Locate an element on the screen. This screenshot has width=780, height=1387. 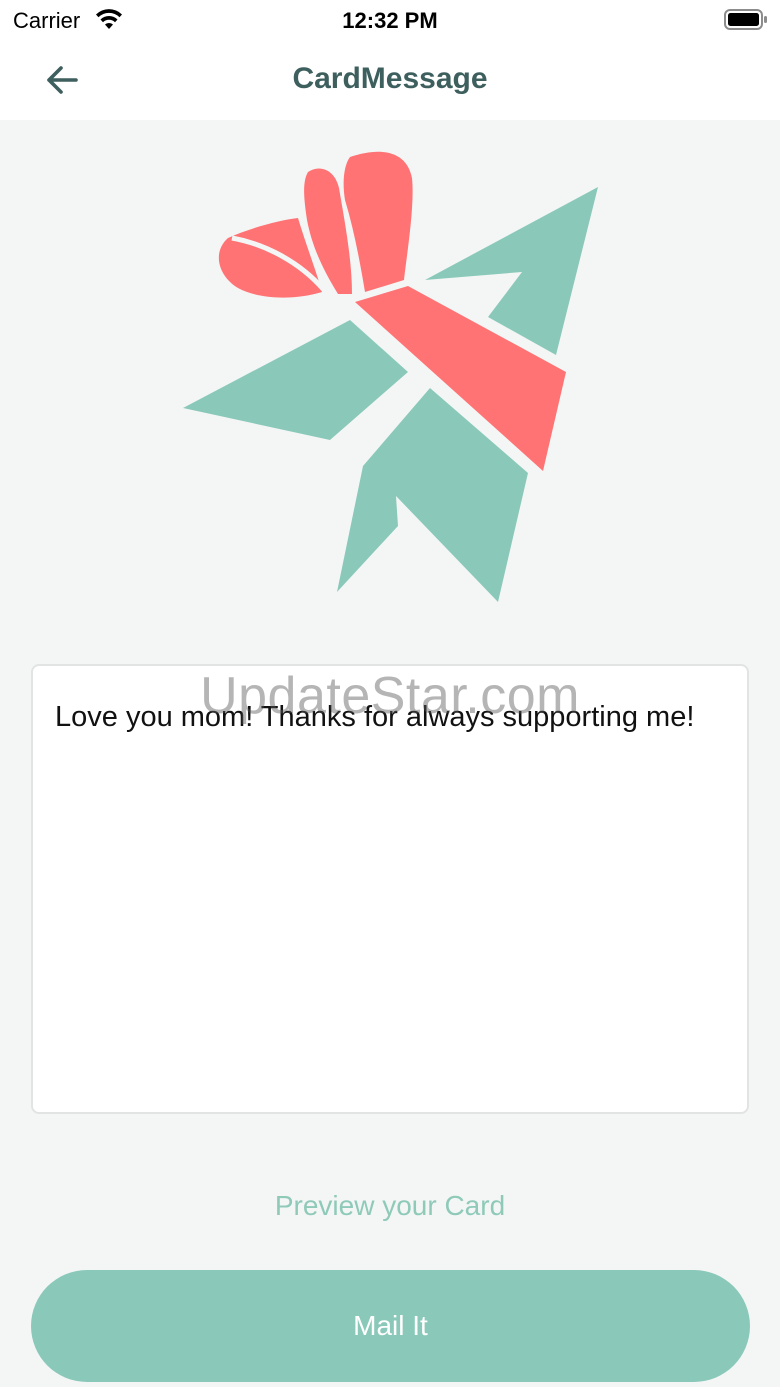
status-time: 12:32 PM is located at coordinates (390, 20).